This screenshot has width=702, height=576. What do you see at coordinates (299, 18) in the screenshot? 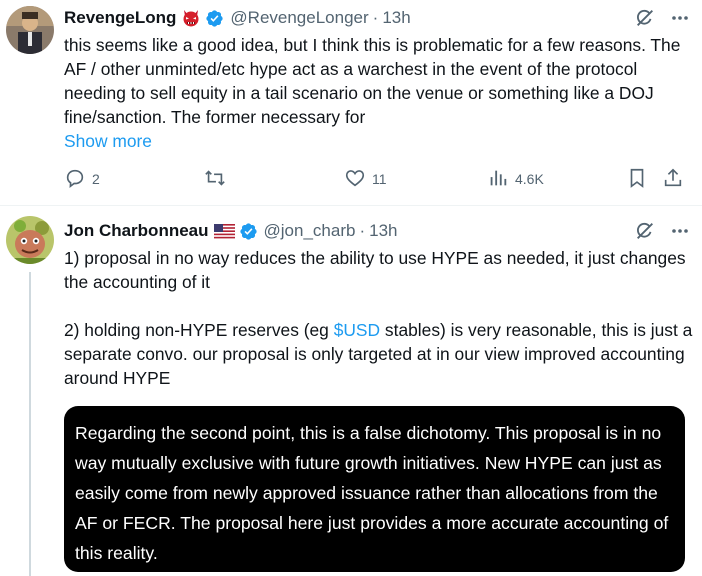
I see `user-handle: @RevengeLonger` at bounding box center [299, 18].